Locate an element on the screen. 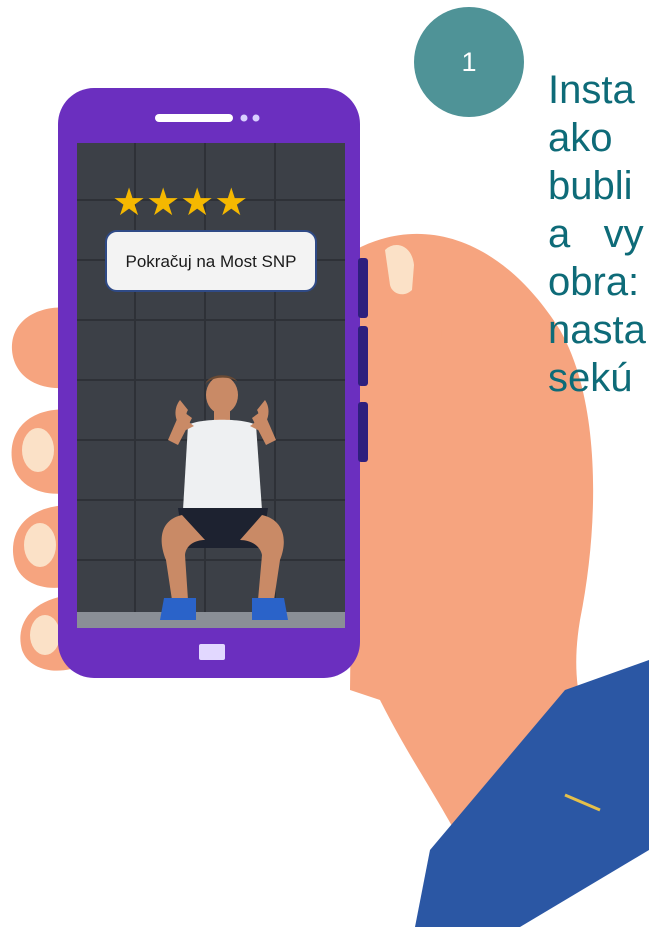 This screenshot has width=649, height=927. instruction-text: Insta ako bubli a vy obra: nasta sekú is located at coordinates (598, 234).